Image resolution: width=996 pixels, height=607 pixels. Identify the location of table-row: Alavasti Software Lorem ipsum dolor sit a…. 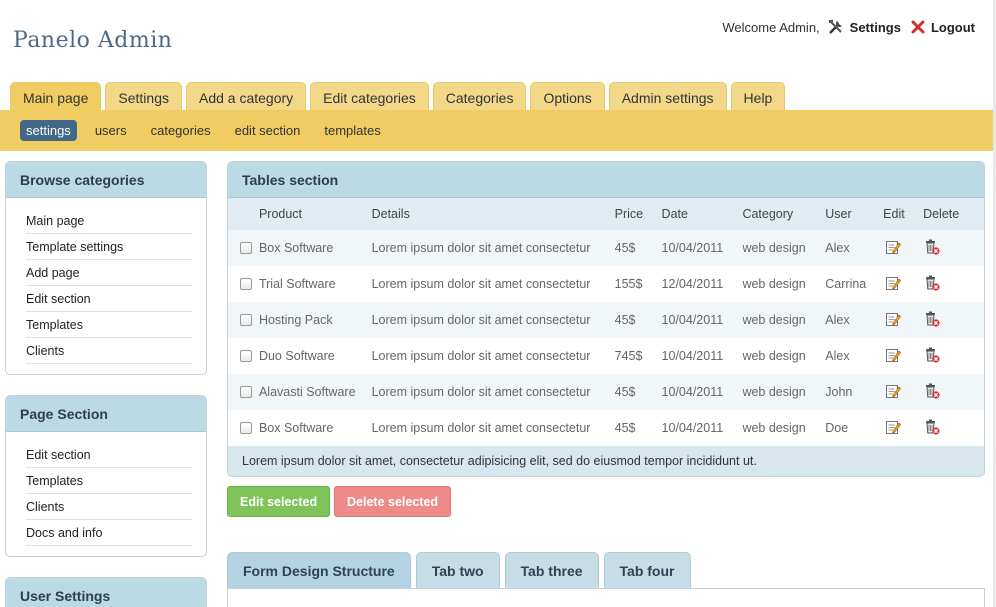
(606, 392).